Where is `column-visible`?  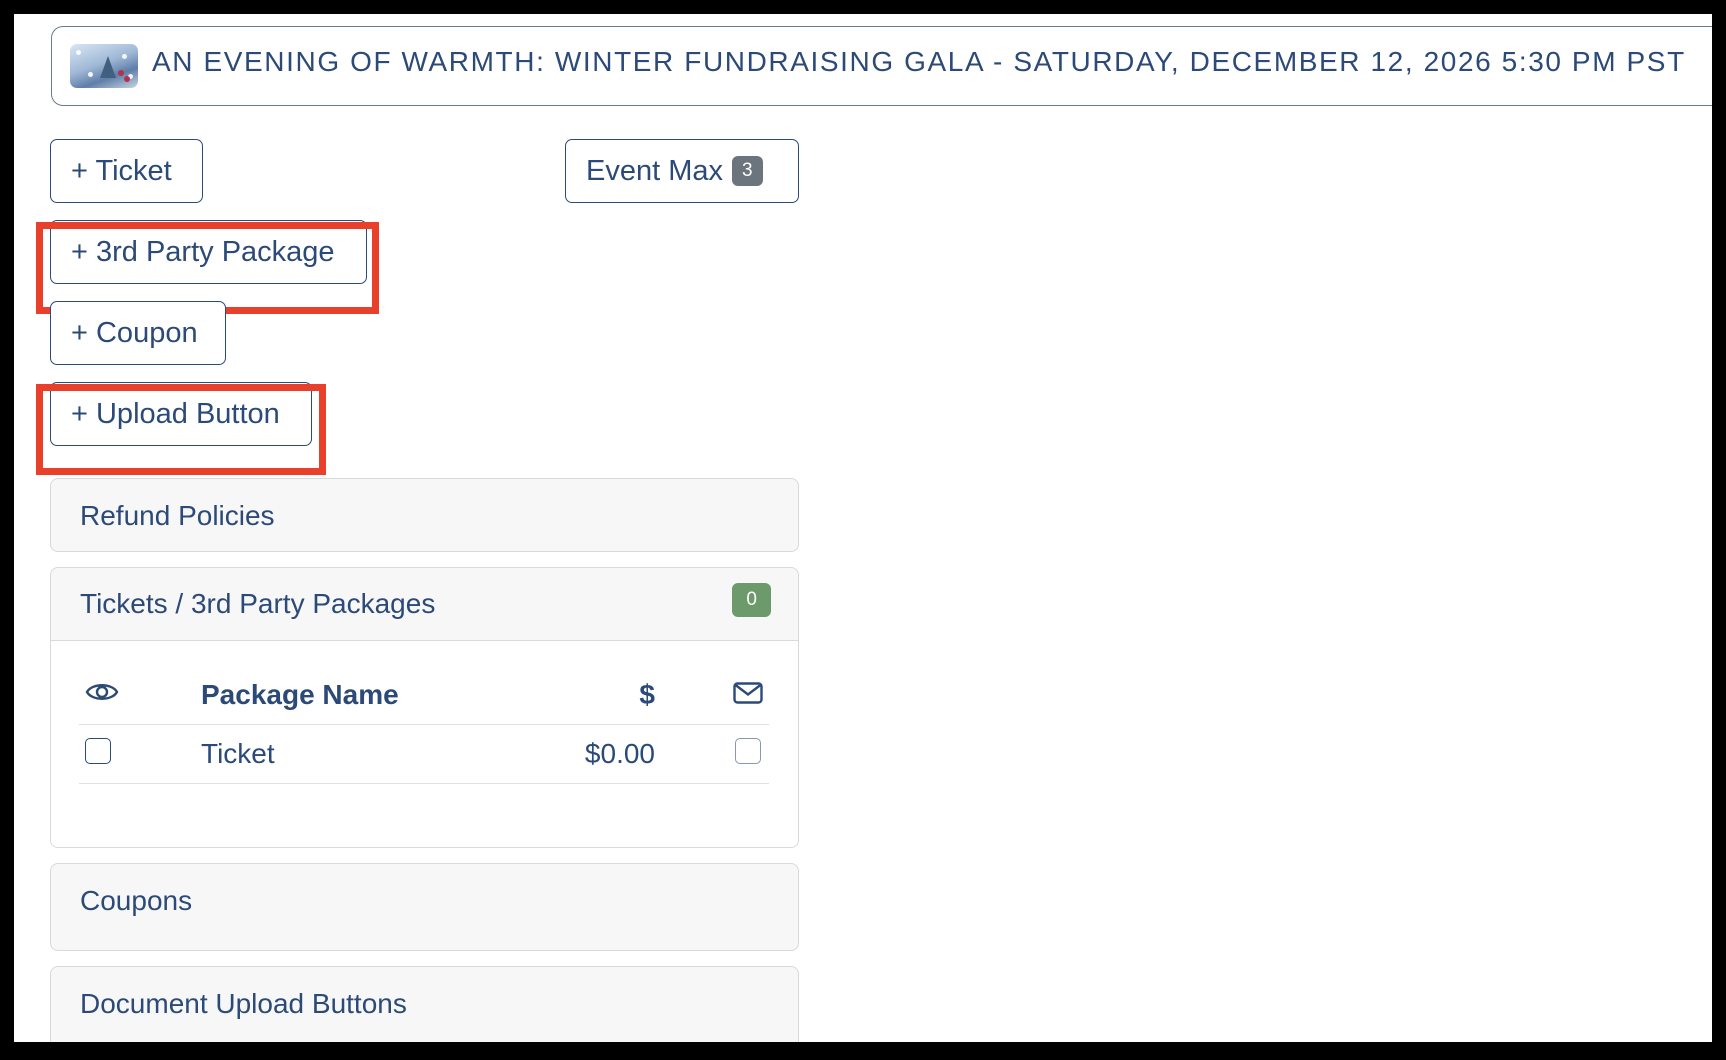 column-visible is located at coordinates (140, 695).